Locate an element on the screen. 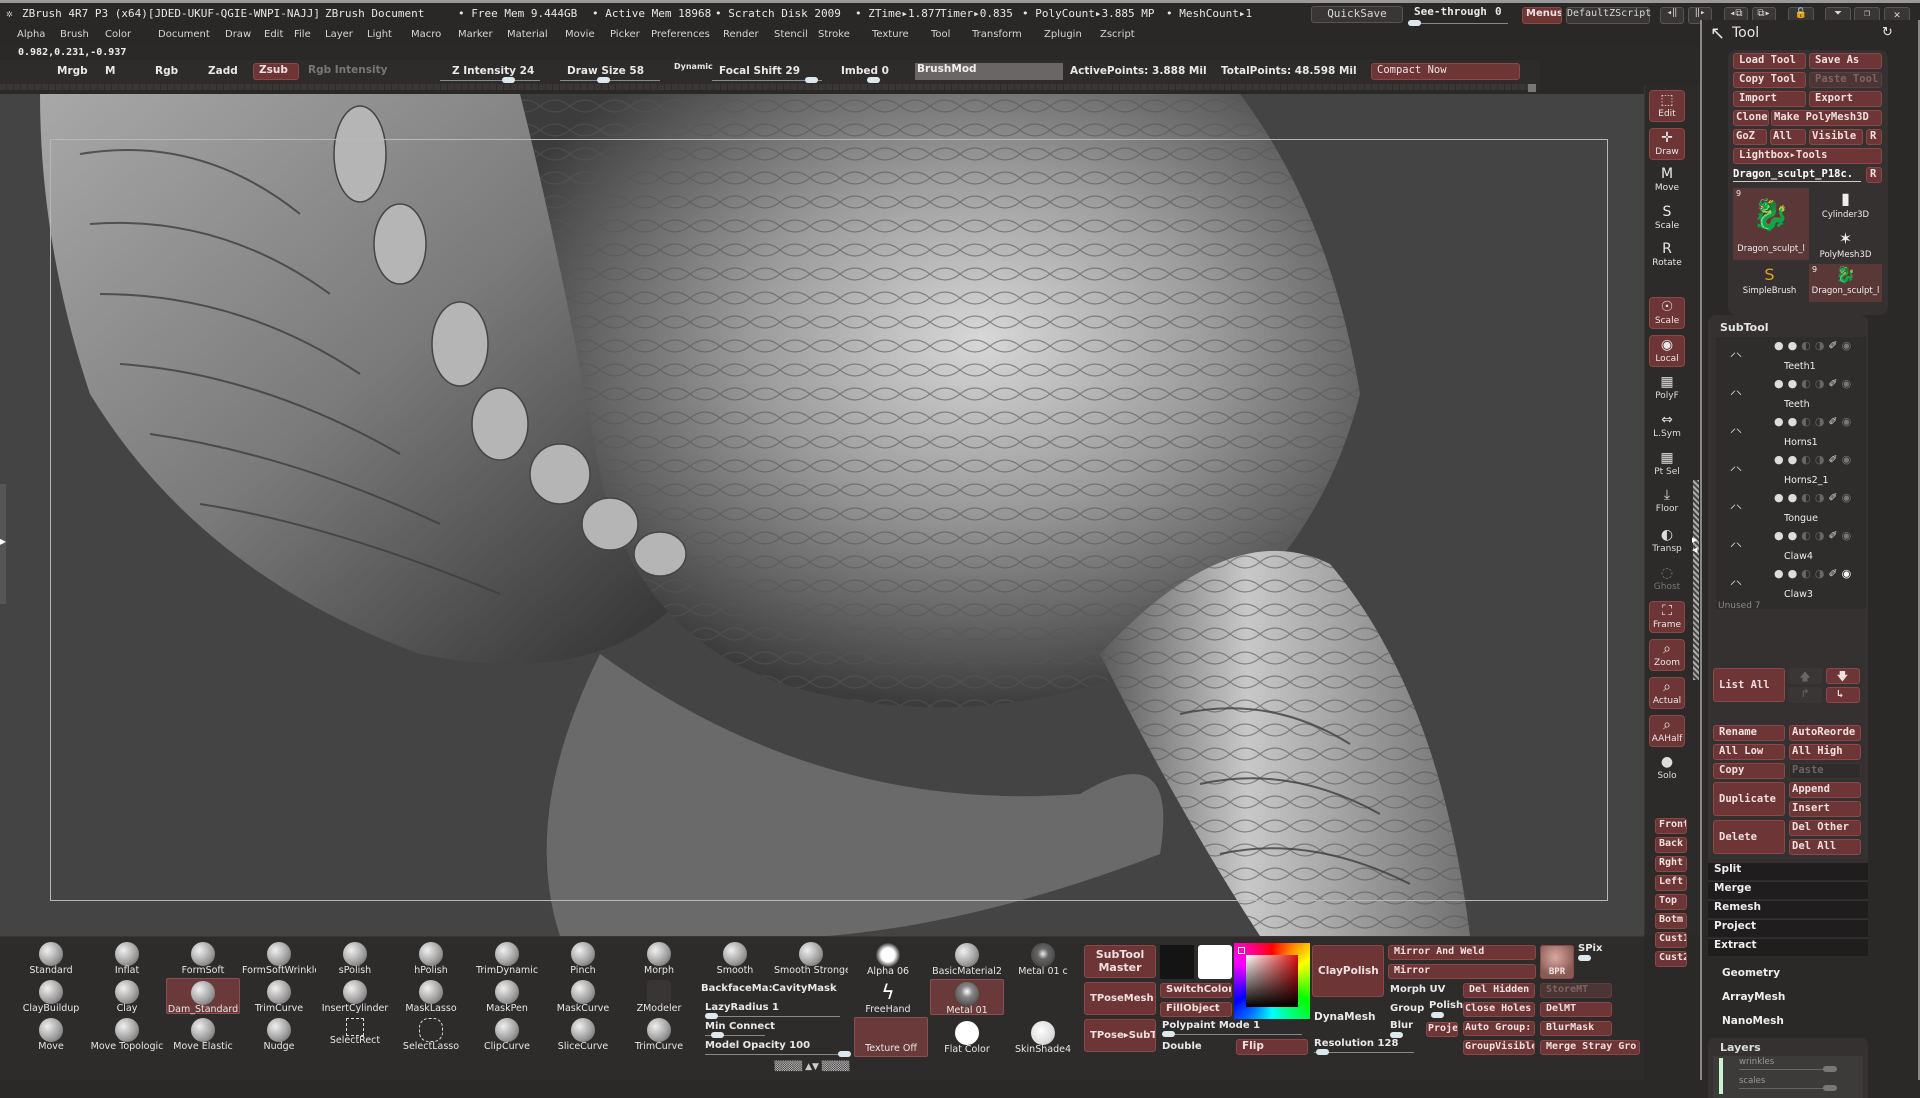 This screenshot has width=1920, height=1098. save-as-button: Save As is located at coordinates (1845, 61).